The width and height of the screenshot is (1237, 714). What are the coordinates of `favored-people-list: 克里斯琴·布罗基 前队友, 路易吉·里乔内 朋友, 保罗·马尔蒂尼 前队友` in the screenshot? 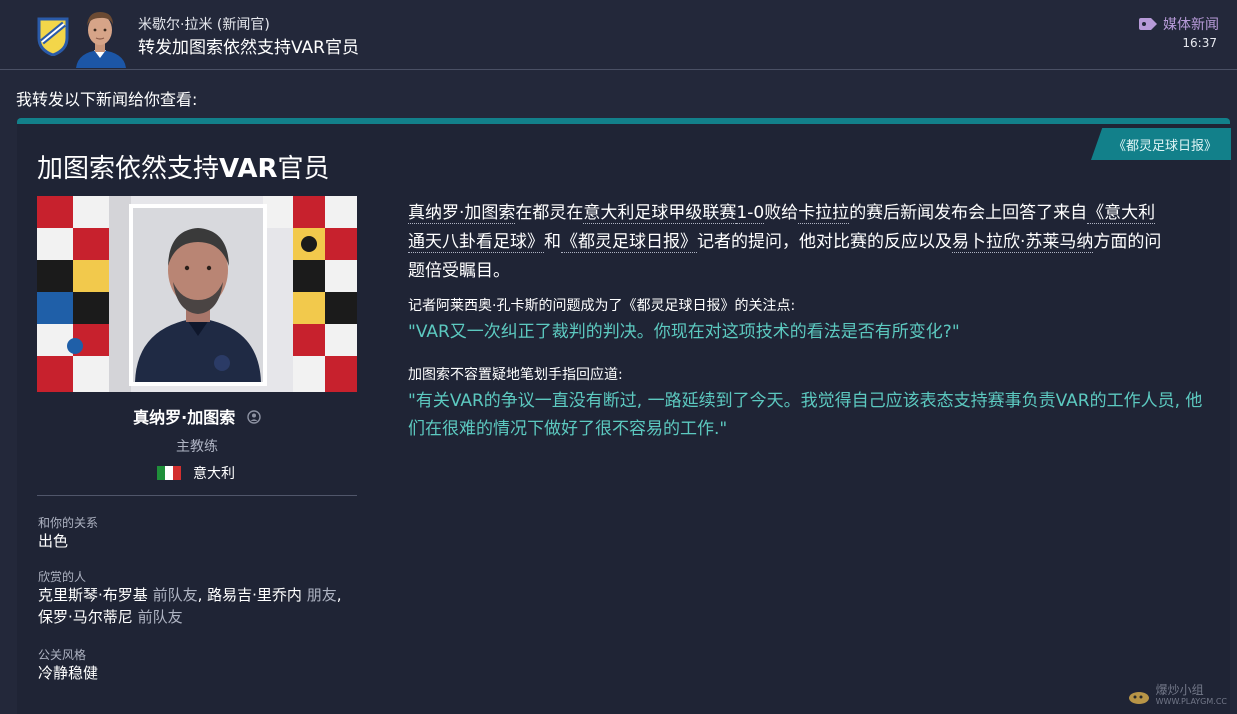 It's located at (189, 606).